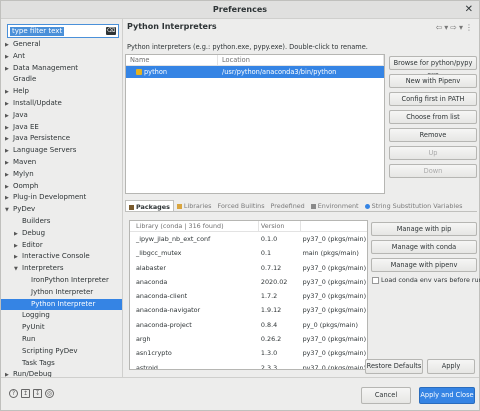 Image resolution: width=480 pixels, height=411 pixels. Describe the element at coordinates (414, 205) in the screenshot. I see `tab-string-substitution: String Substitution Variables` at that location.